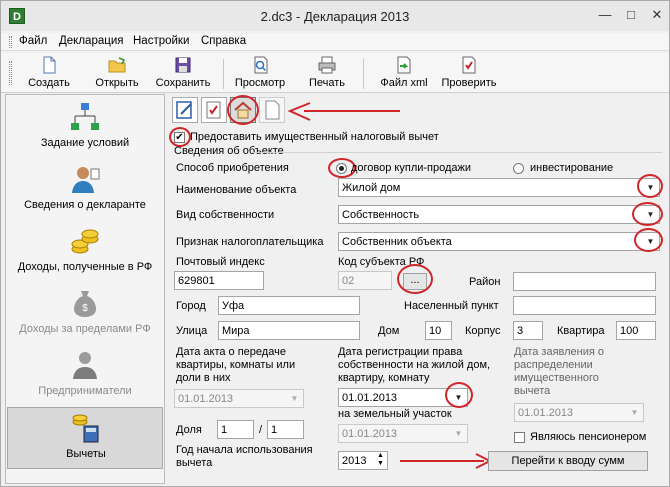 The image size is (670, 487). Describe the element at coordinates (285, 429) in the screenshot. I see `share-denominator-input: 1` at that location.